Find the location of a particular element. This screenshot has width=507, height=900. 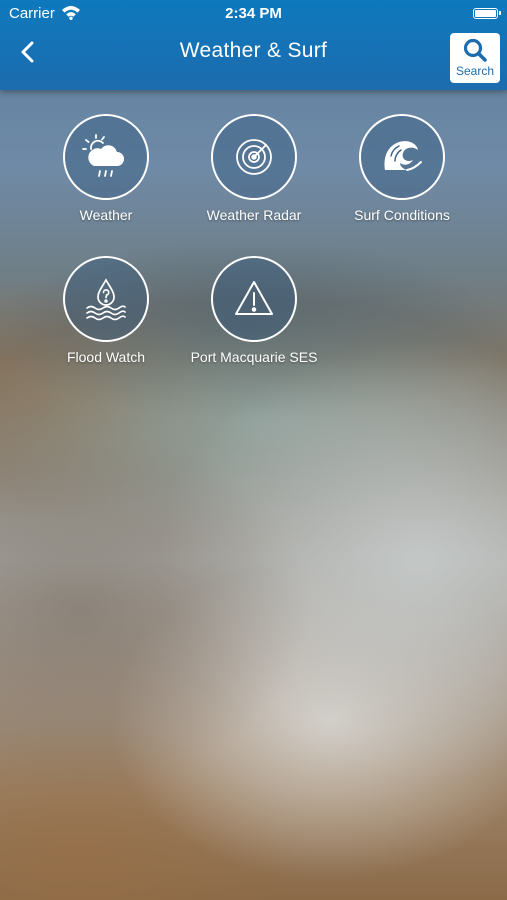

flood-drop-icon is located at coordinates (106, 299).